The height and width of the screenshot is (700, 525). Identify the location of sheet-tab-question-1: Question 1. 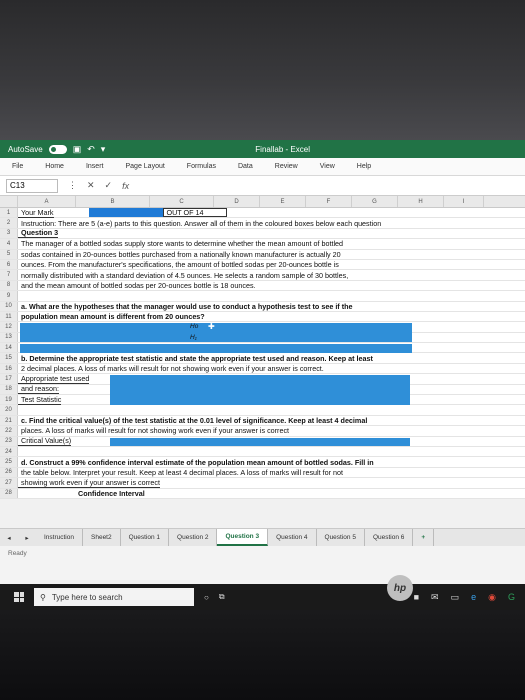
(145, 537).